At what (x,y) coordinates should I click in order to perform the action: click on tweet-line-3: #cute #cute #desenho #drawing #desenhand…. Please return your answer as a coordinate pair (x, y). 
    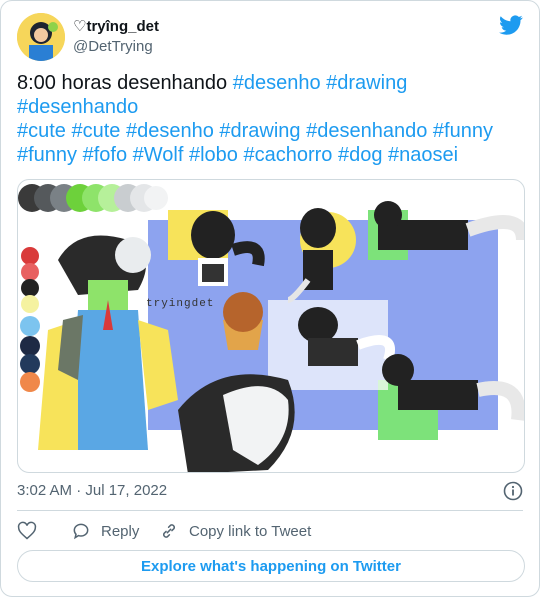
    Looking at the image, I should click on (271, 131).